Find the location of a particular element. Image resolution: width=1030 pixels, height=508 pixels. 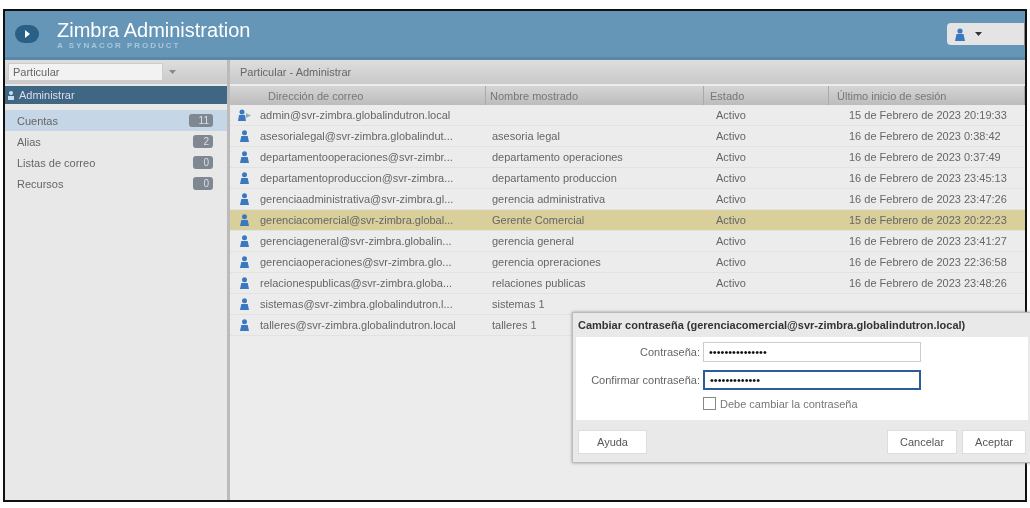

table-cell: 16 de Febrero de 2023 23:48:26 is located at coordinates (928, 283).